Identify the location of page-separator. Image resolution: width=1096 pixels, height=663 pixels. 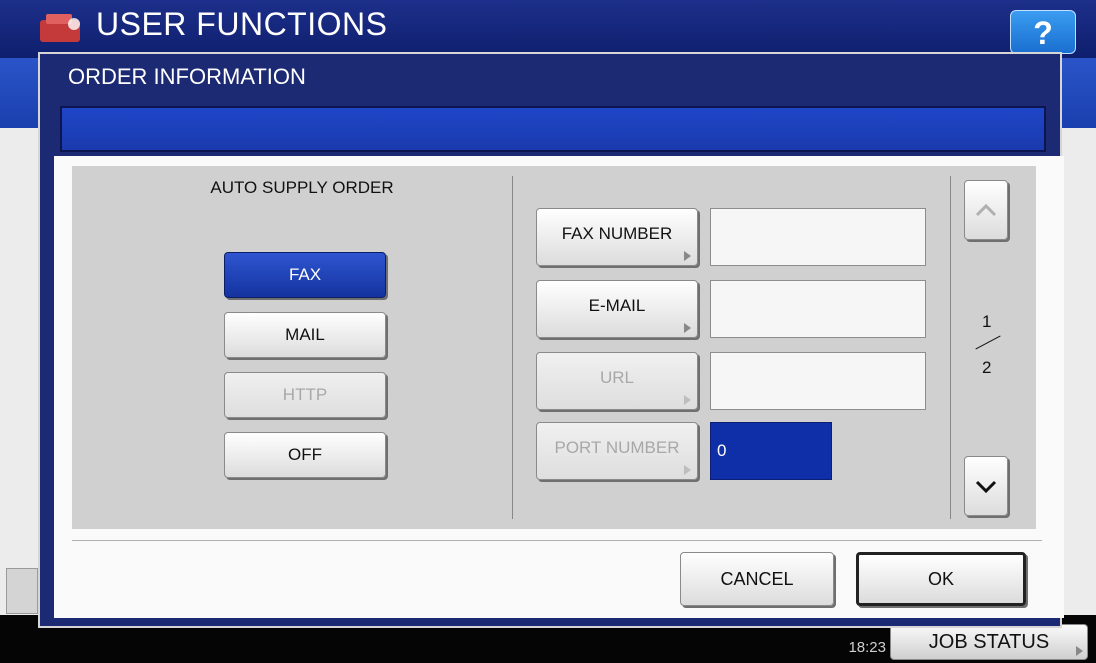
(988, 342).